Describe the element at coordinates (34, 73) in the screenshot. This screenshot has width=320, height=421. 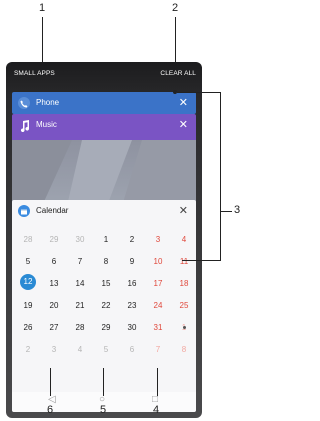
I see `small-apps-button: SMALL APPS` at that location.